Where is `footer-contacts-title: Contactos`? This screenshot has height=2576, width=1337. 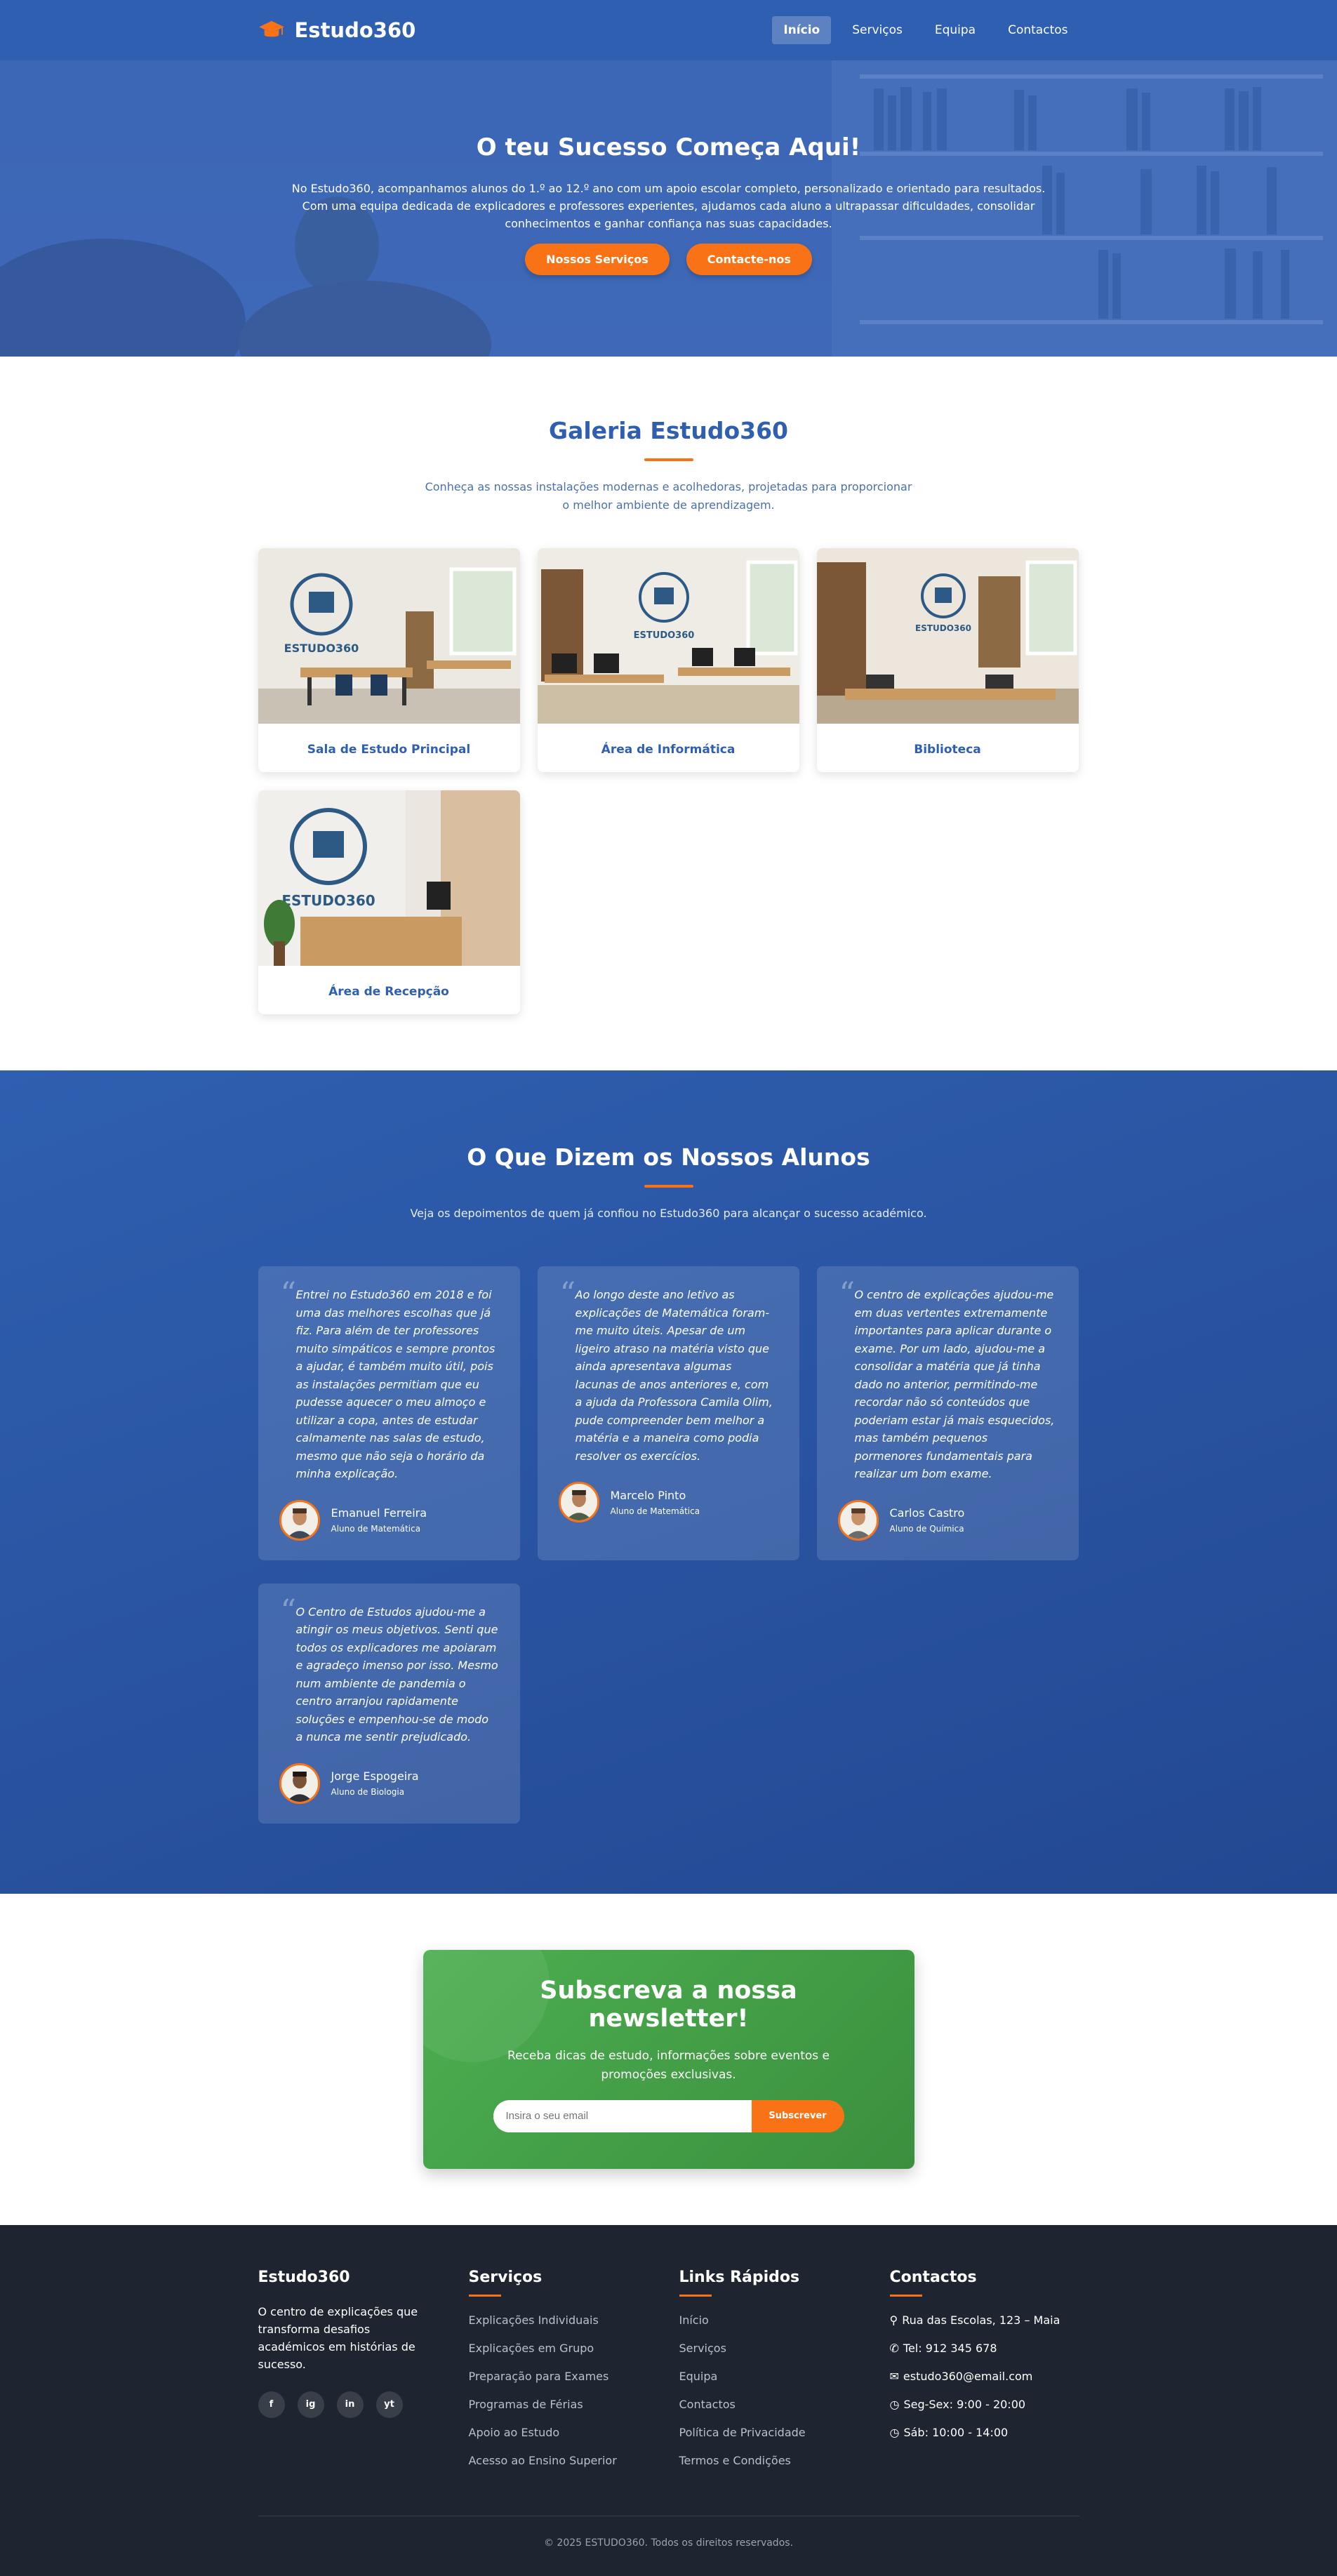 footer-contacts-title: Contactos is located at coordinates (933, 2277).